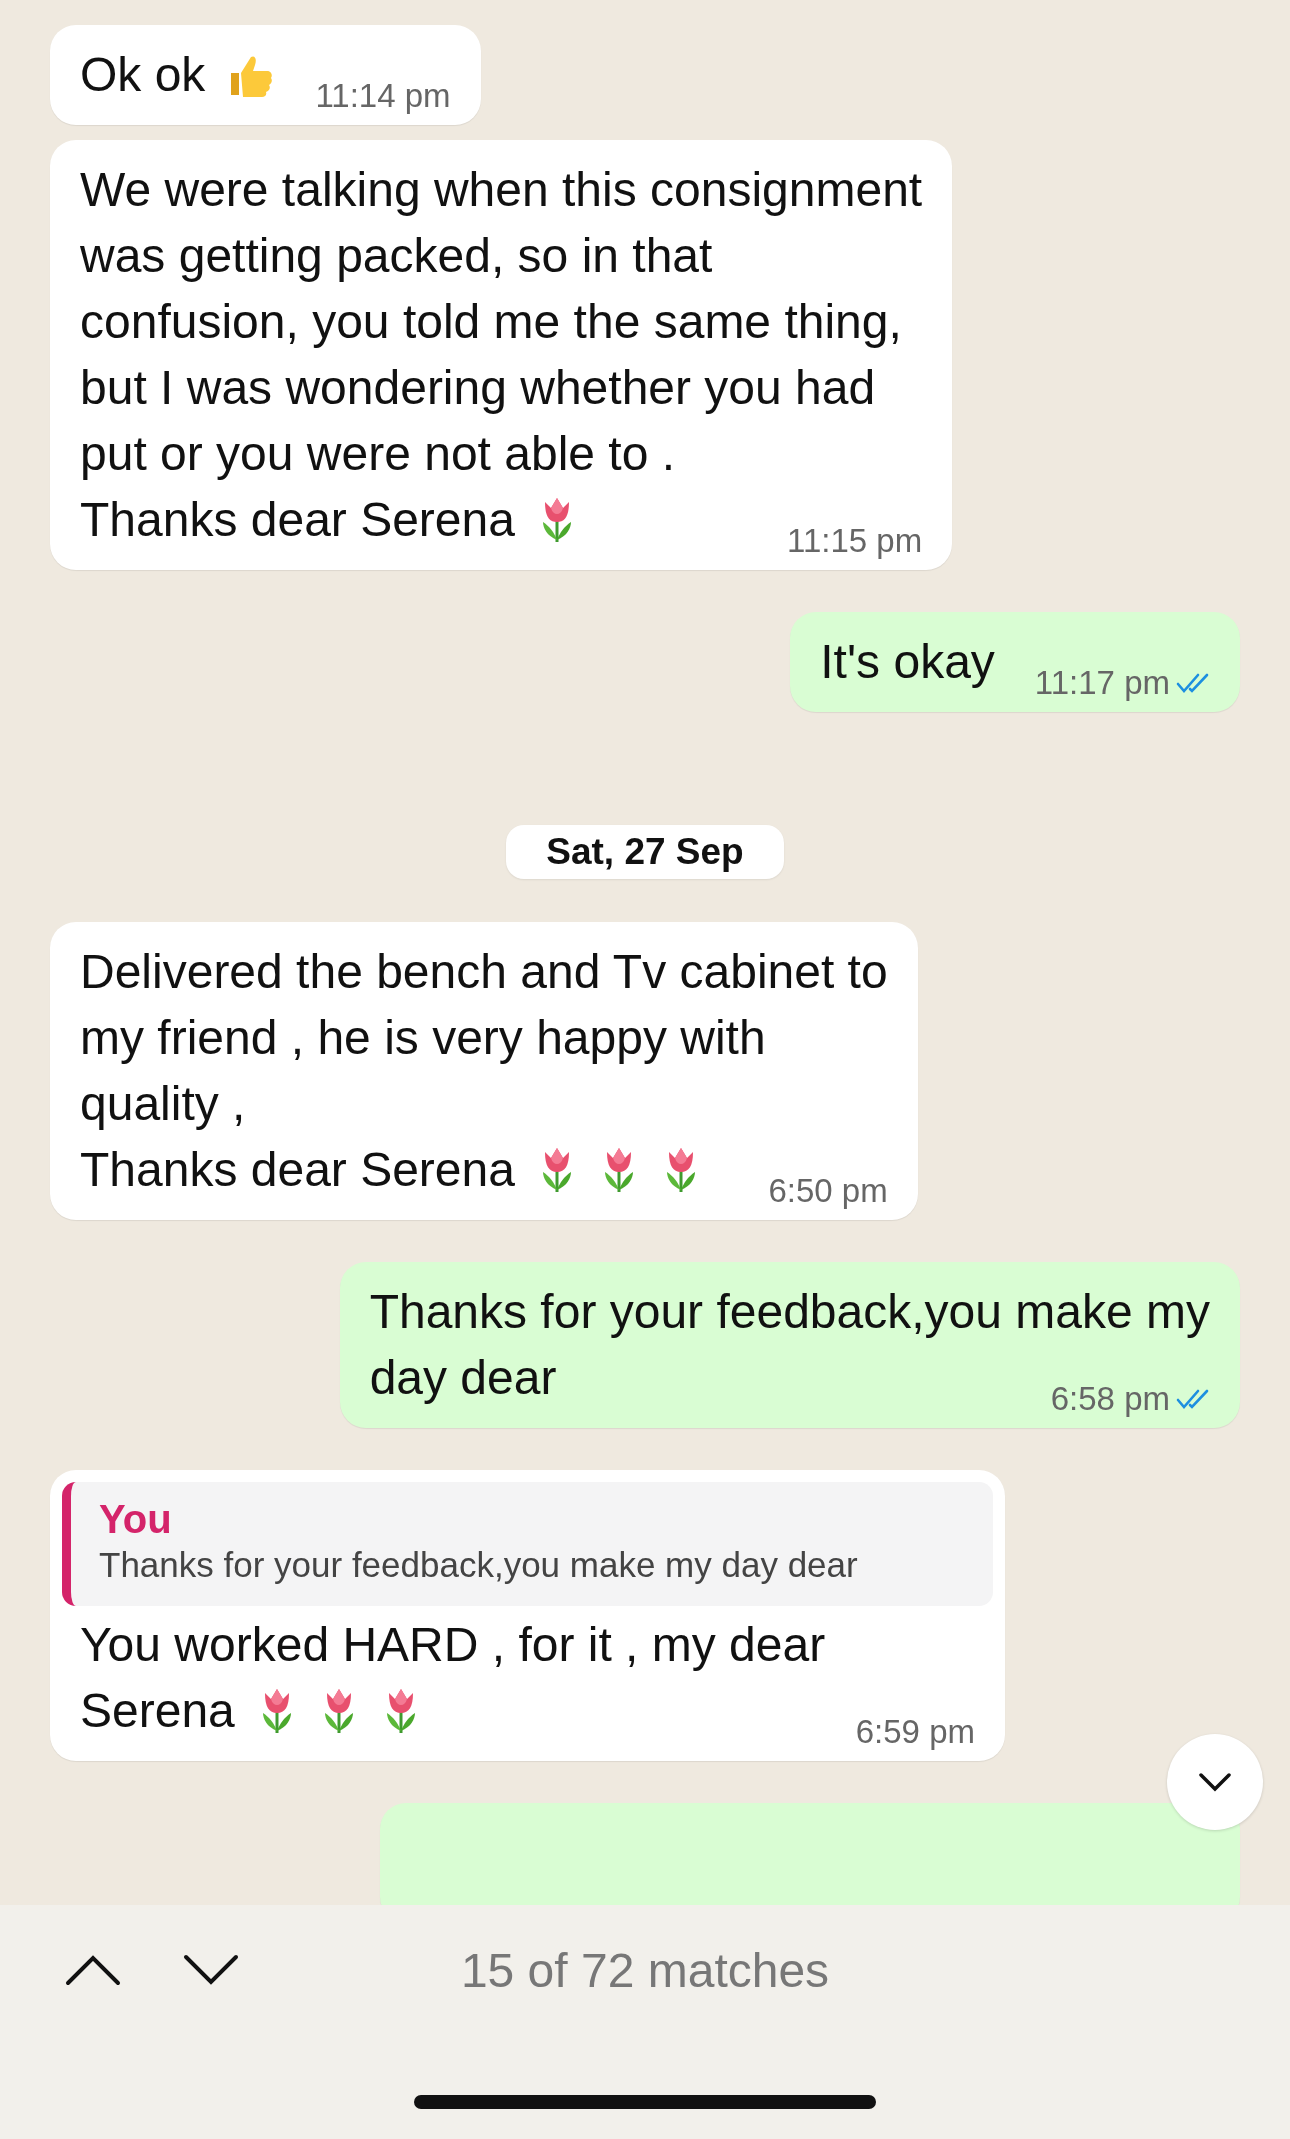 This screenshot has height=2139, width=1290. I want to click on message-text: Thanks for your feedback,you make my, so click(789, 1312).